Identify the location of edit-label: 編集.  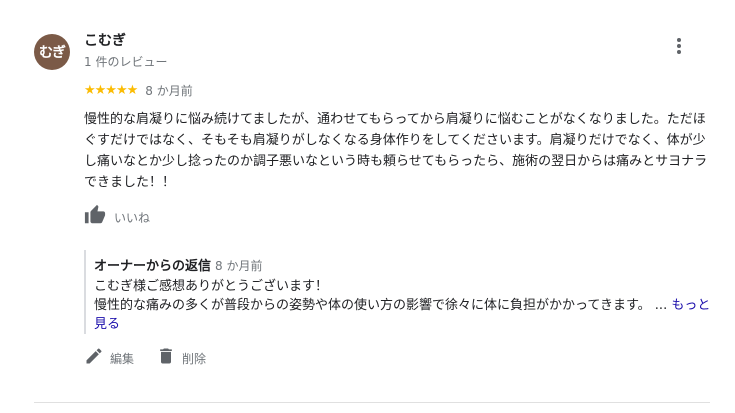
(122, 358).